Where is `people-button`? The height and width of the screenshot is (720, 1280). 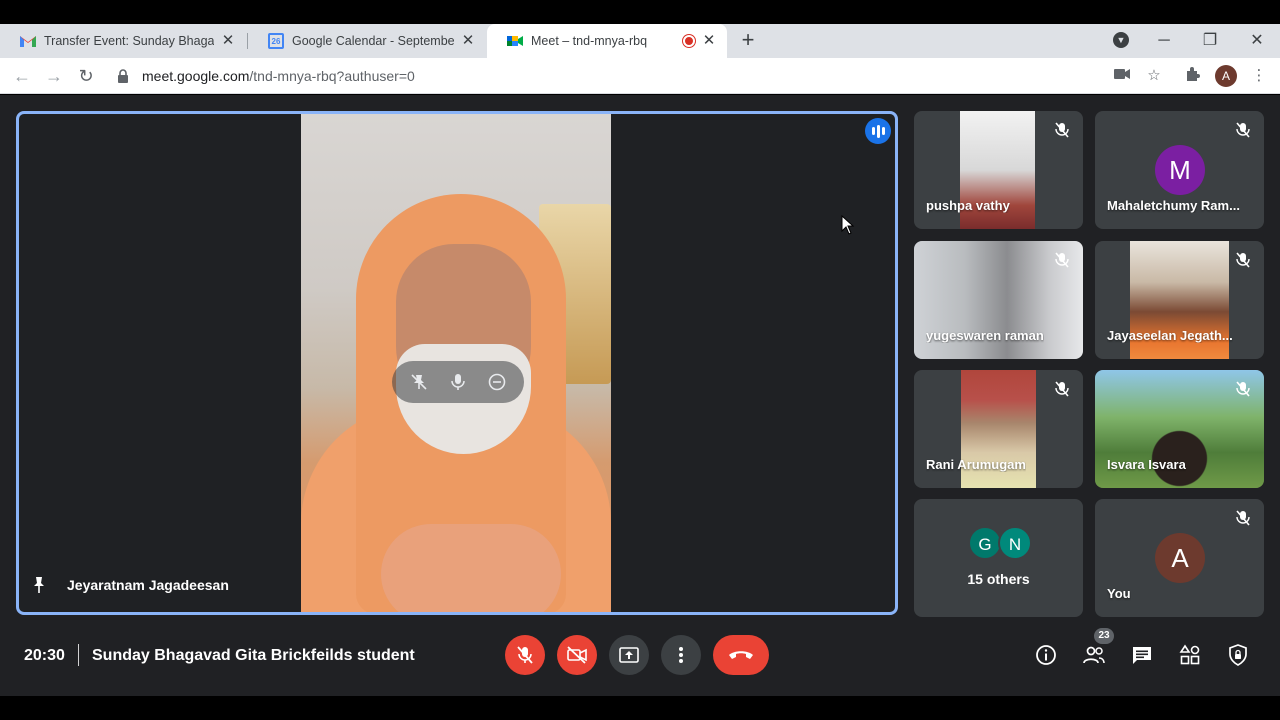 people-button is located at coordinates (1094, 655).